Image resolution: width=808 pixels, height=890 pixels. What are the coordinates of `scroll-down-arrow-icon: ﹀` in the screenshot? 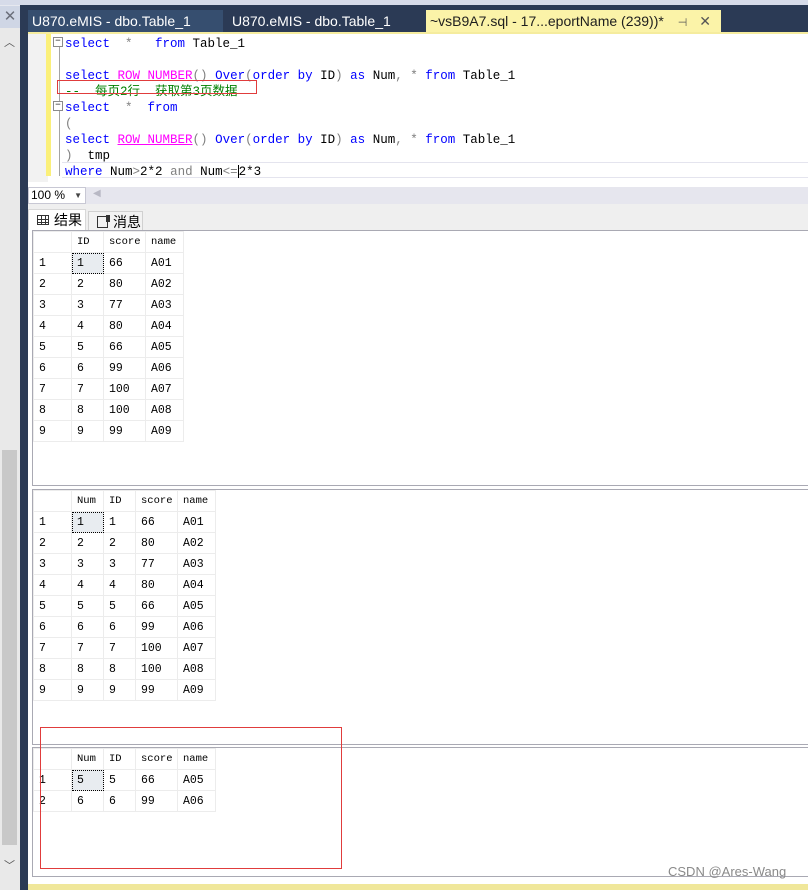 It's located at (9, 865).